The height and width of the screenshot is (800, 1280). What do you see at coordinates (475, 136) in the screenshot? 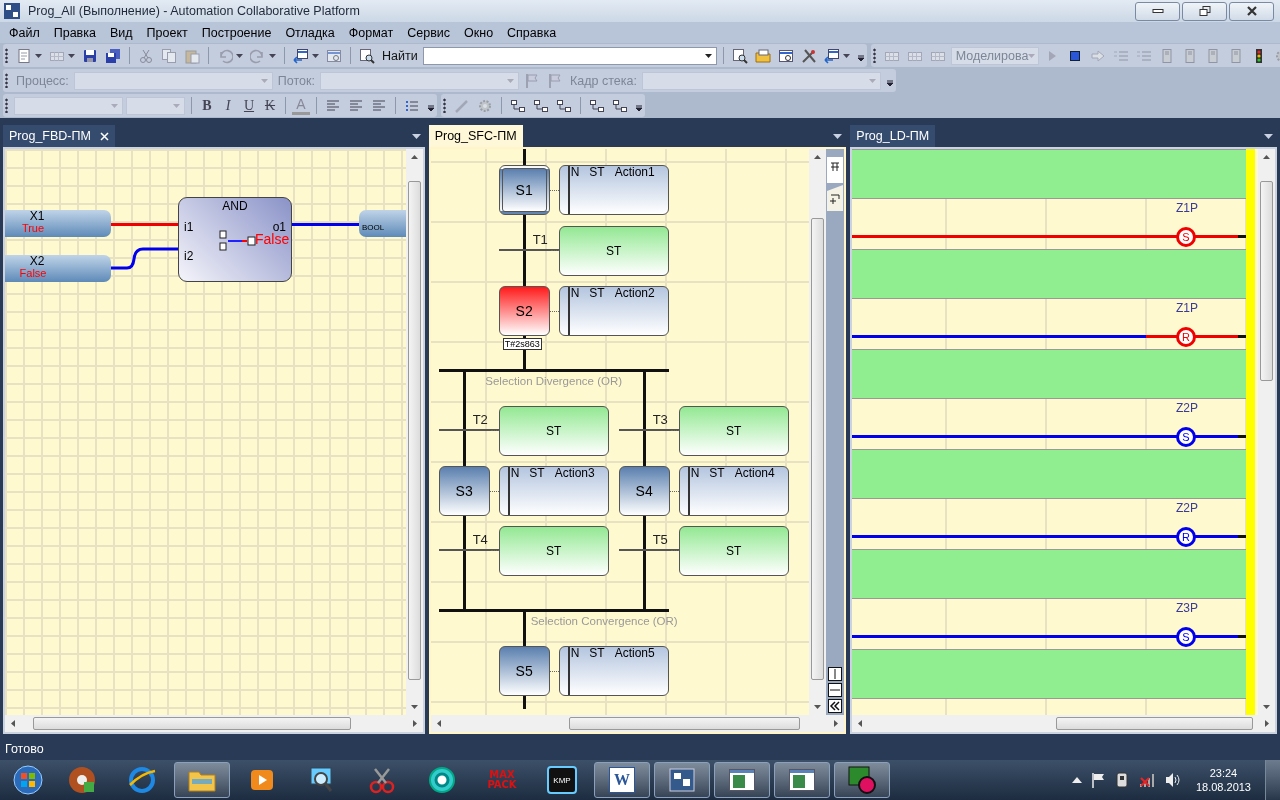
I see `document-tab: Prog_SFC-ПМ` at bounding box center [475, 136].